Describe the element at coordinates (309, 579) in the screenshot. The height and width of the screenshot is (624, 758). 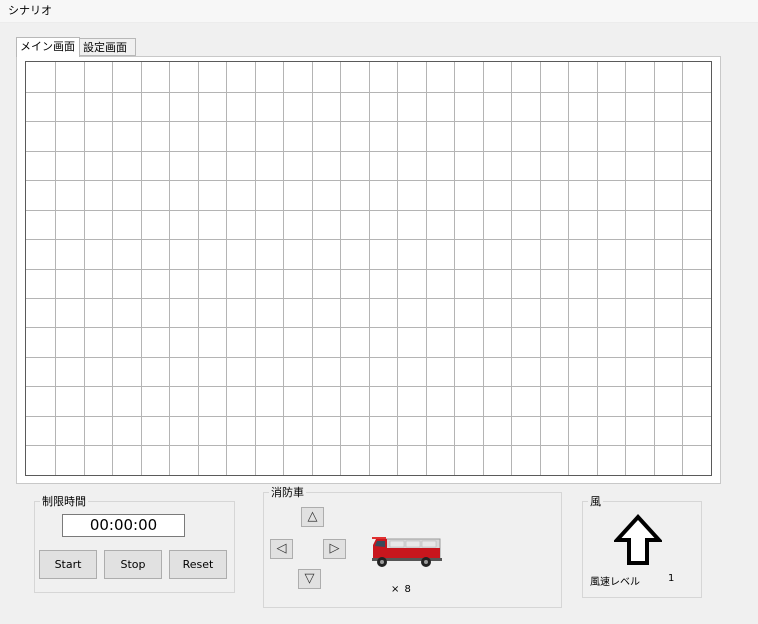
I see `move-down-button: ▽` at that location.